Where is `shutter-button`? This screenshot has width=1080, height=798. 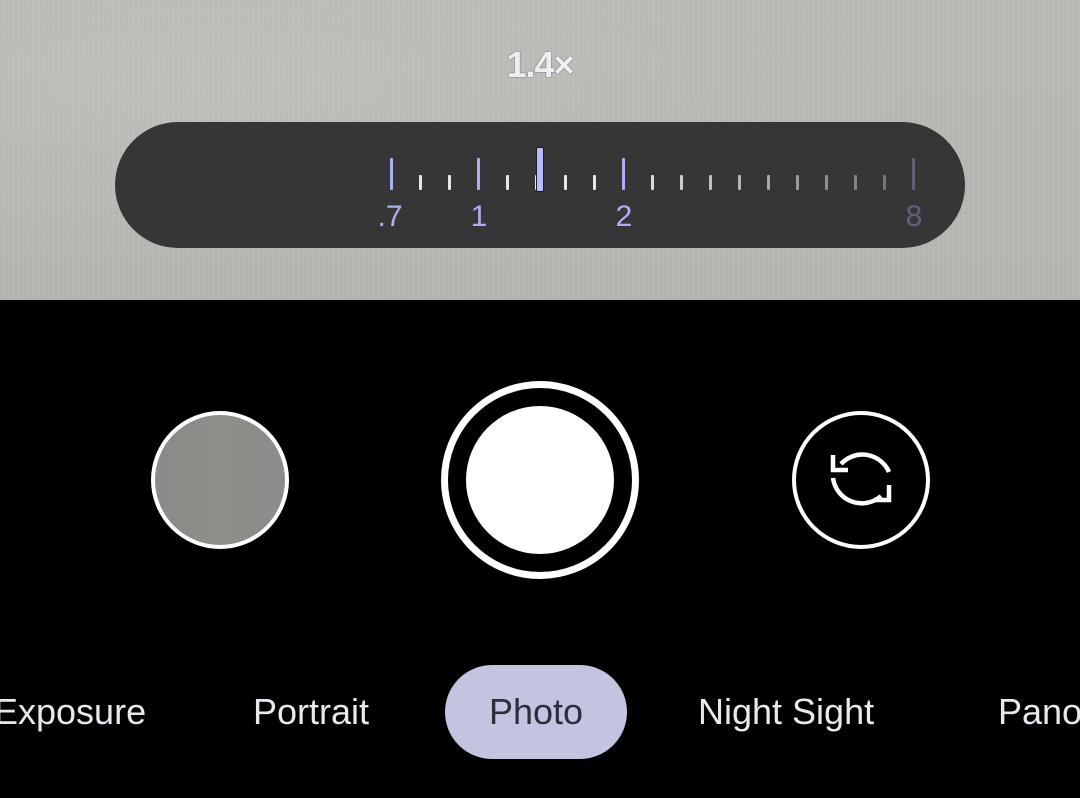
shutter-button is located at coordinates (540, 480).